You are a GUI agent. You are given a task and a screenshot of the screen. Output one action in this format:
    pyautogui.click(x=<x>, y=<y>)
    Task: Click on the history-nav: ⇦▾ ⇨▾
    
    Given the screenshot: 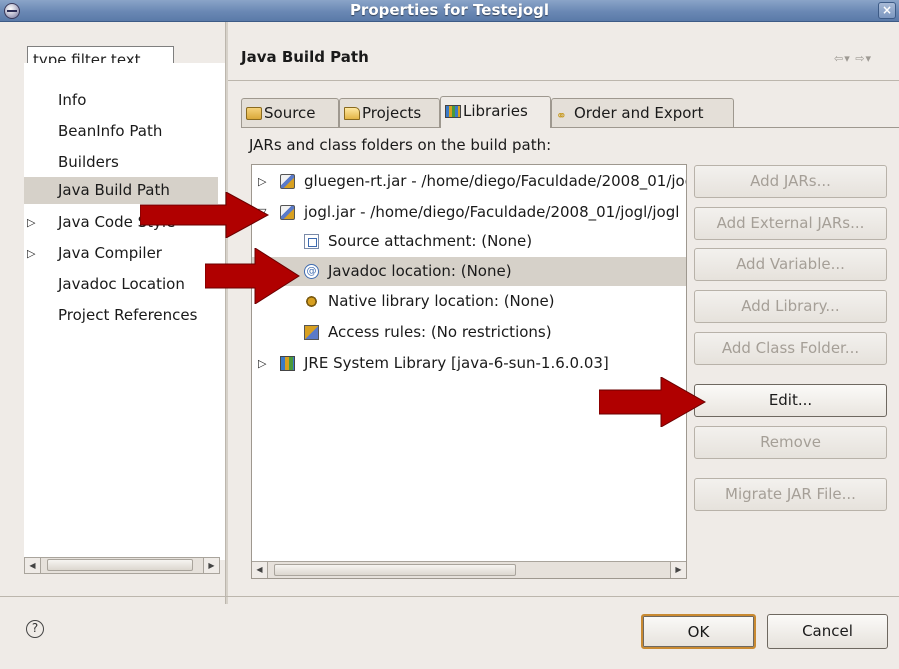 What is the action you would take?
    pyautogui.click(x=853, y=58)
    